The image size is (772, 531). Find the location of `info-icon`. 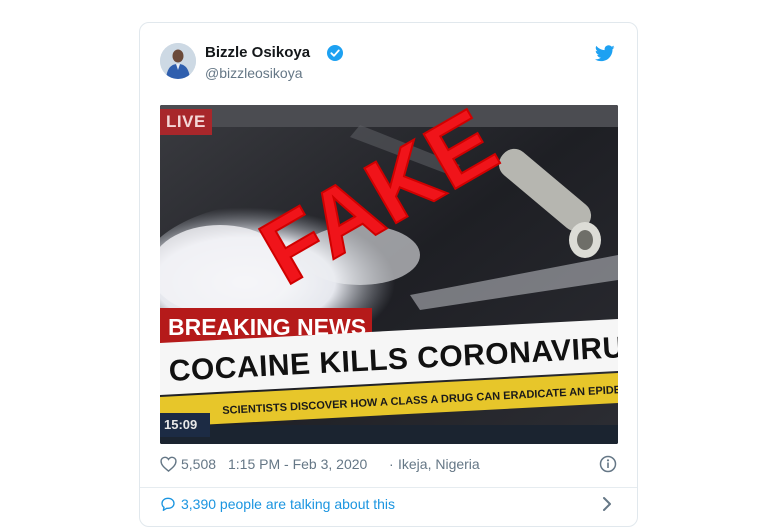

info-icon is located at coordinates (608, 464).